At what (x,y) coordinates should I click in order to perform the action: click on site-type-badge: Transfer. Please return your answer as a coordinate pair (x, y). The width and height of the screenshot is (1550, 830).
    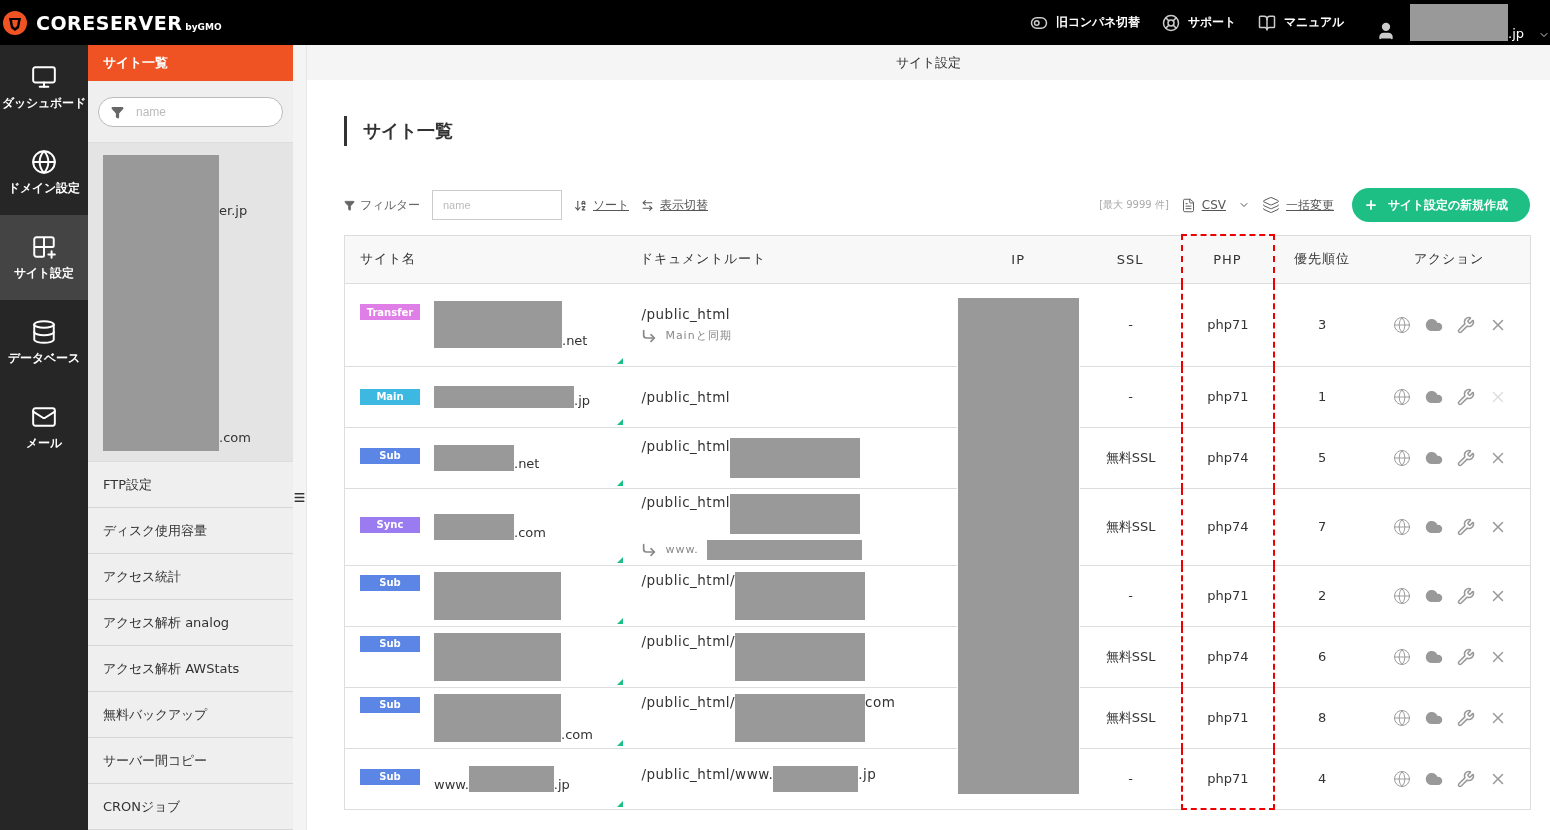
    Looking at the image, I should click on (390, 312).